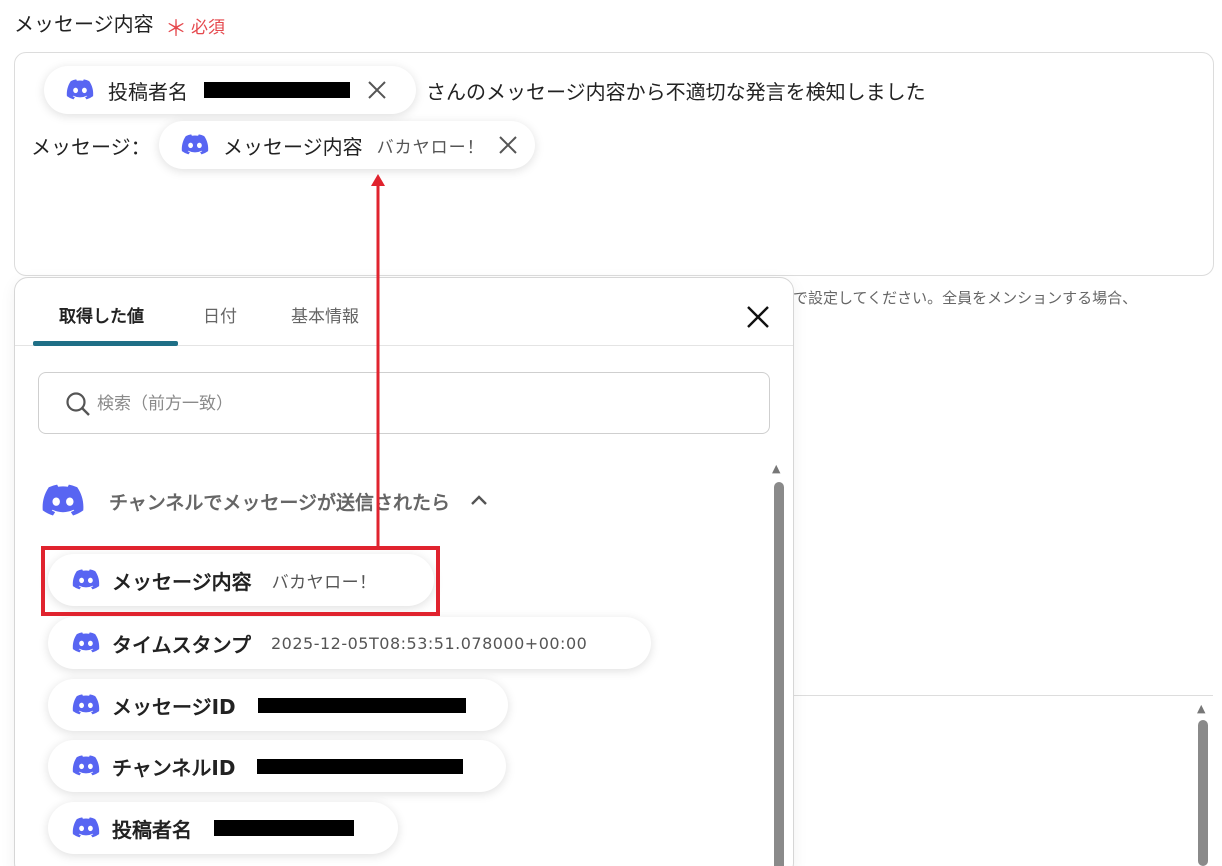 This screenshot has height=866, width=1222. I want to click on tab-fetched-values: 取得した値, so click(101, 314).